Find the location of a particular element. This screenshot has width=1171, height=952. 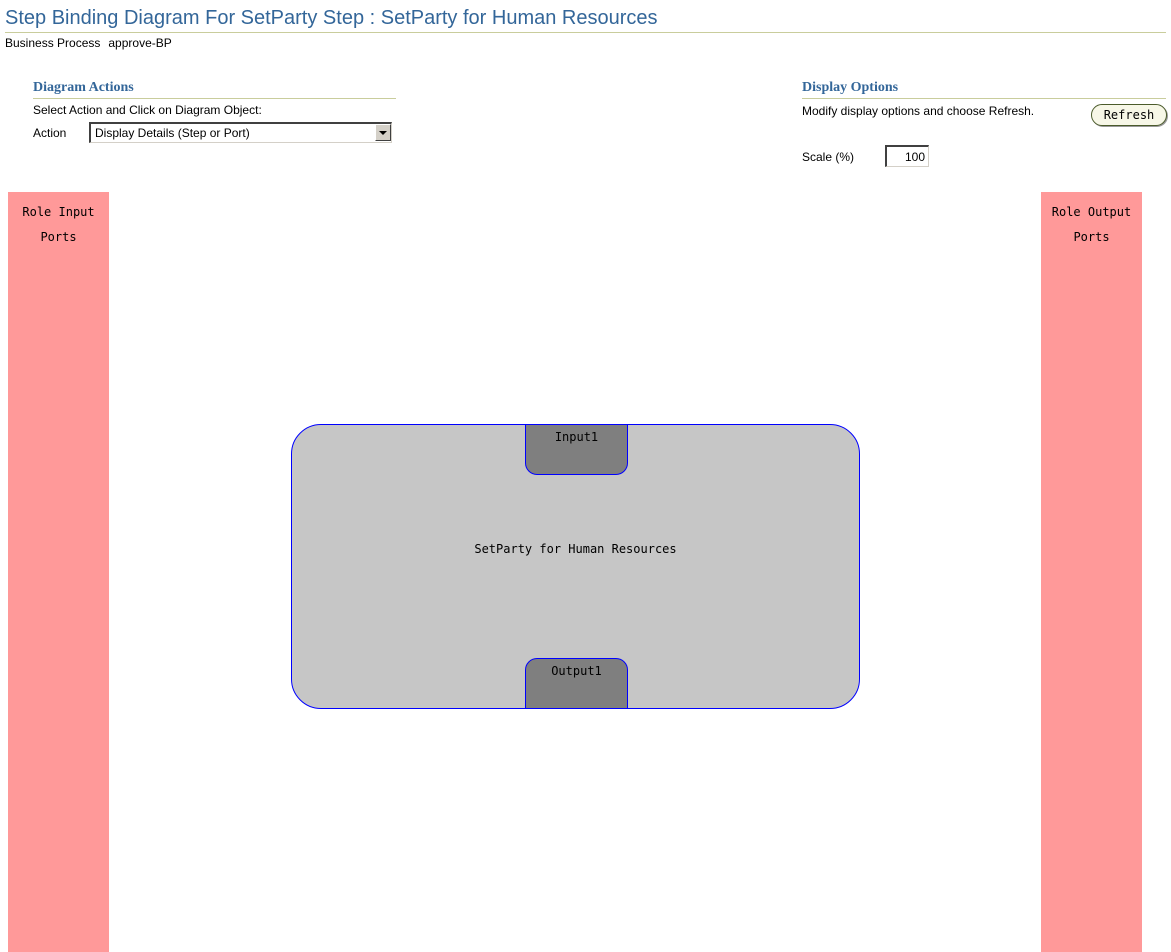

dropdown-button is located at coordinates (383, 132).